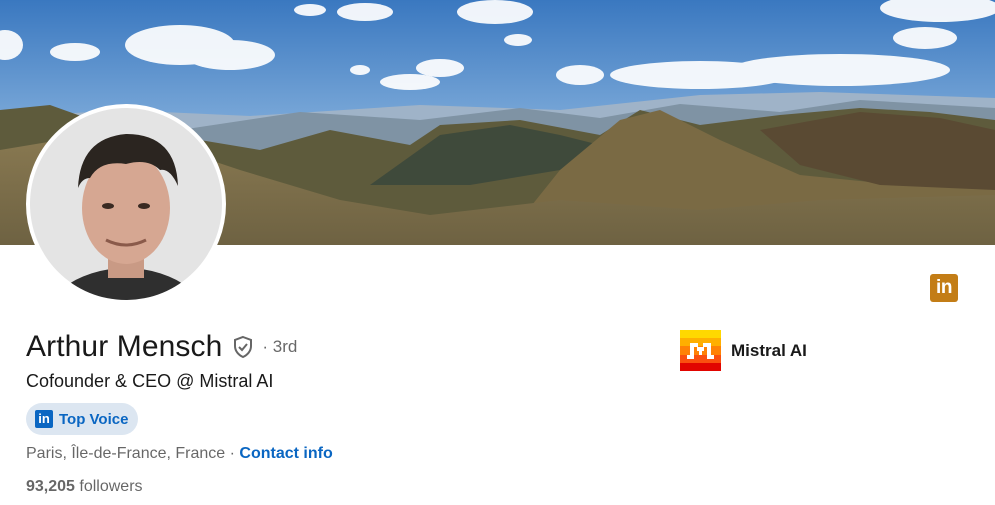 Image resolution: width=995 pixels, height=505 pixels. What do you see at coordinates (50, 486) in the screenshot?
I see `followers-count: 93,205` at bounding box center [50, 486].